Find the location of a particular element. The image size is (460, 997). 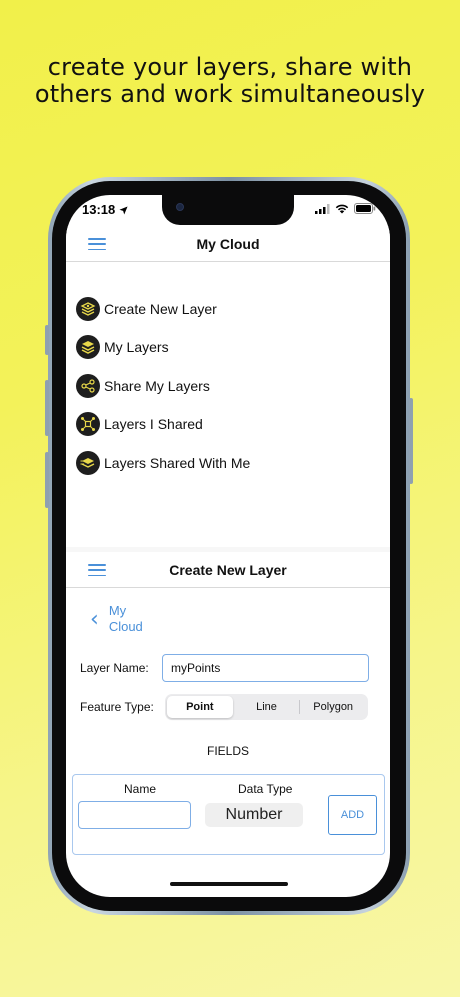

my-cloud-nav-bar: My Cloud is located at coordinates (228, 244).